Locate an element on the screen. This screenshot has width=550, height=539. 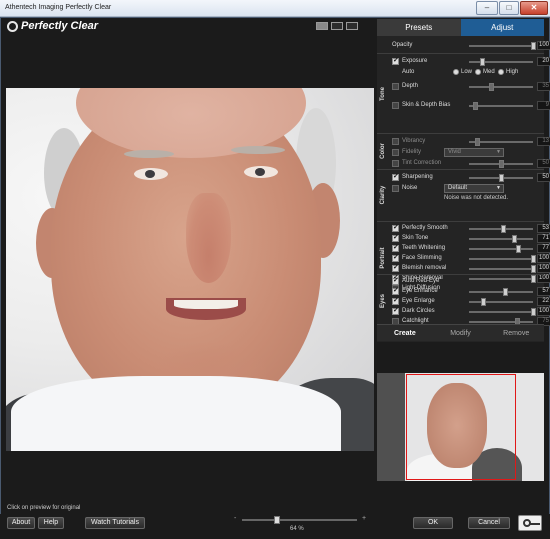
teeth-whitening-value: 77 is located at coordinates (543, 248).